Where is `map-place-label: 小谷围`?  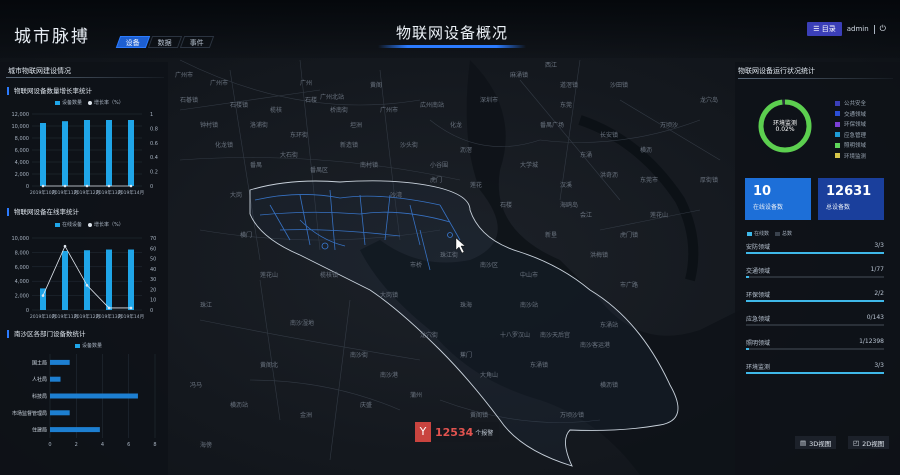 map-place-label: 小谷围 is located at coordinates (439, 165).